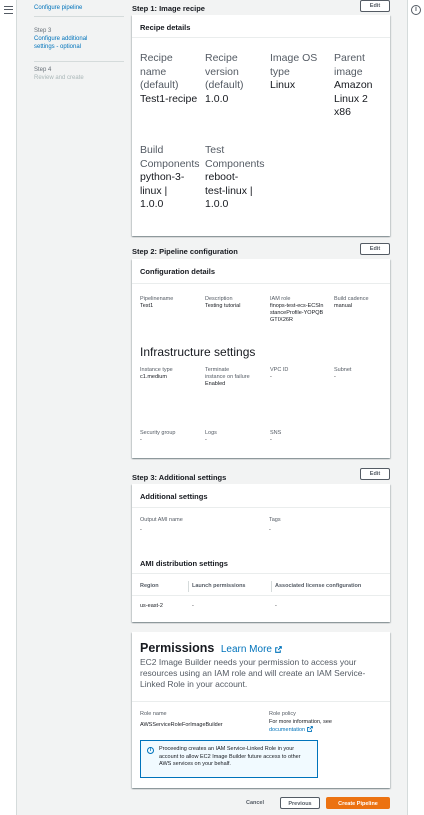 The height and width of the screenshot is (815, 424). I want to click on permissions-title: Permissions, so click(177, 648).